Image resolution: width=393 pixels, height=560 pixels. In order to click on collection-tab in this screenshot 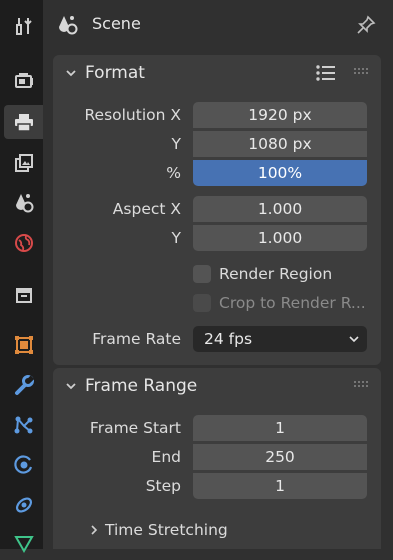, I will do `click(23, 295)`.